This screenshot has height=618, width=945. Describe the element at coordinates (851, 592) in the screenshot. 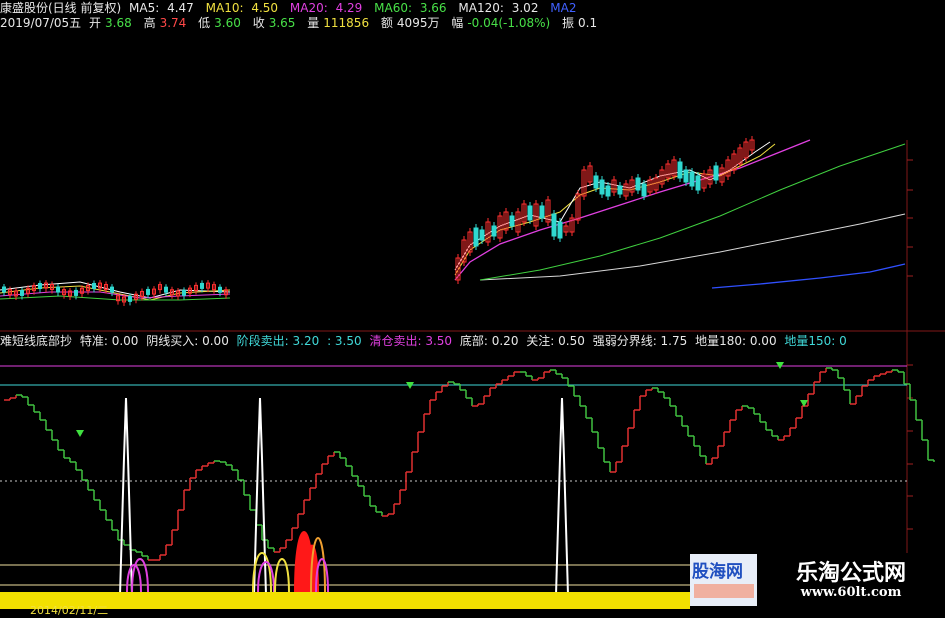

I see `watermark-url: www.60lt.com` at that location.